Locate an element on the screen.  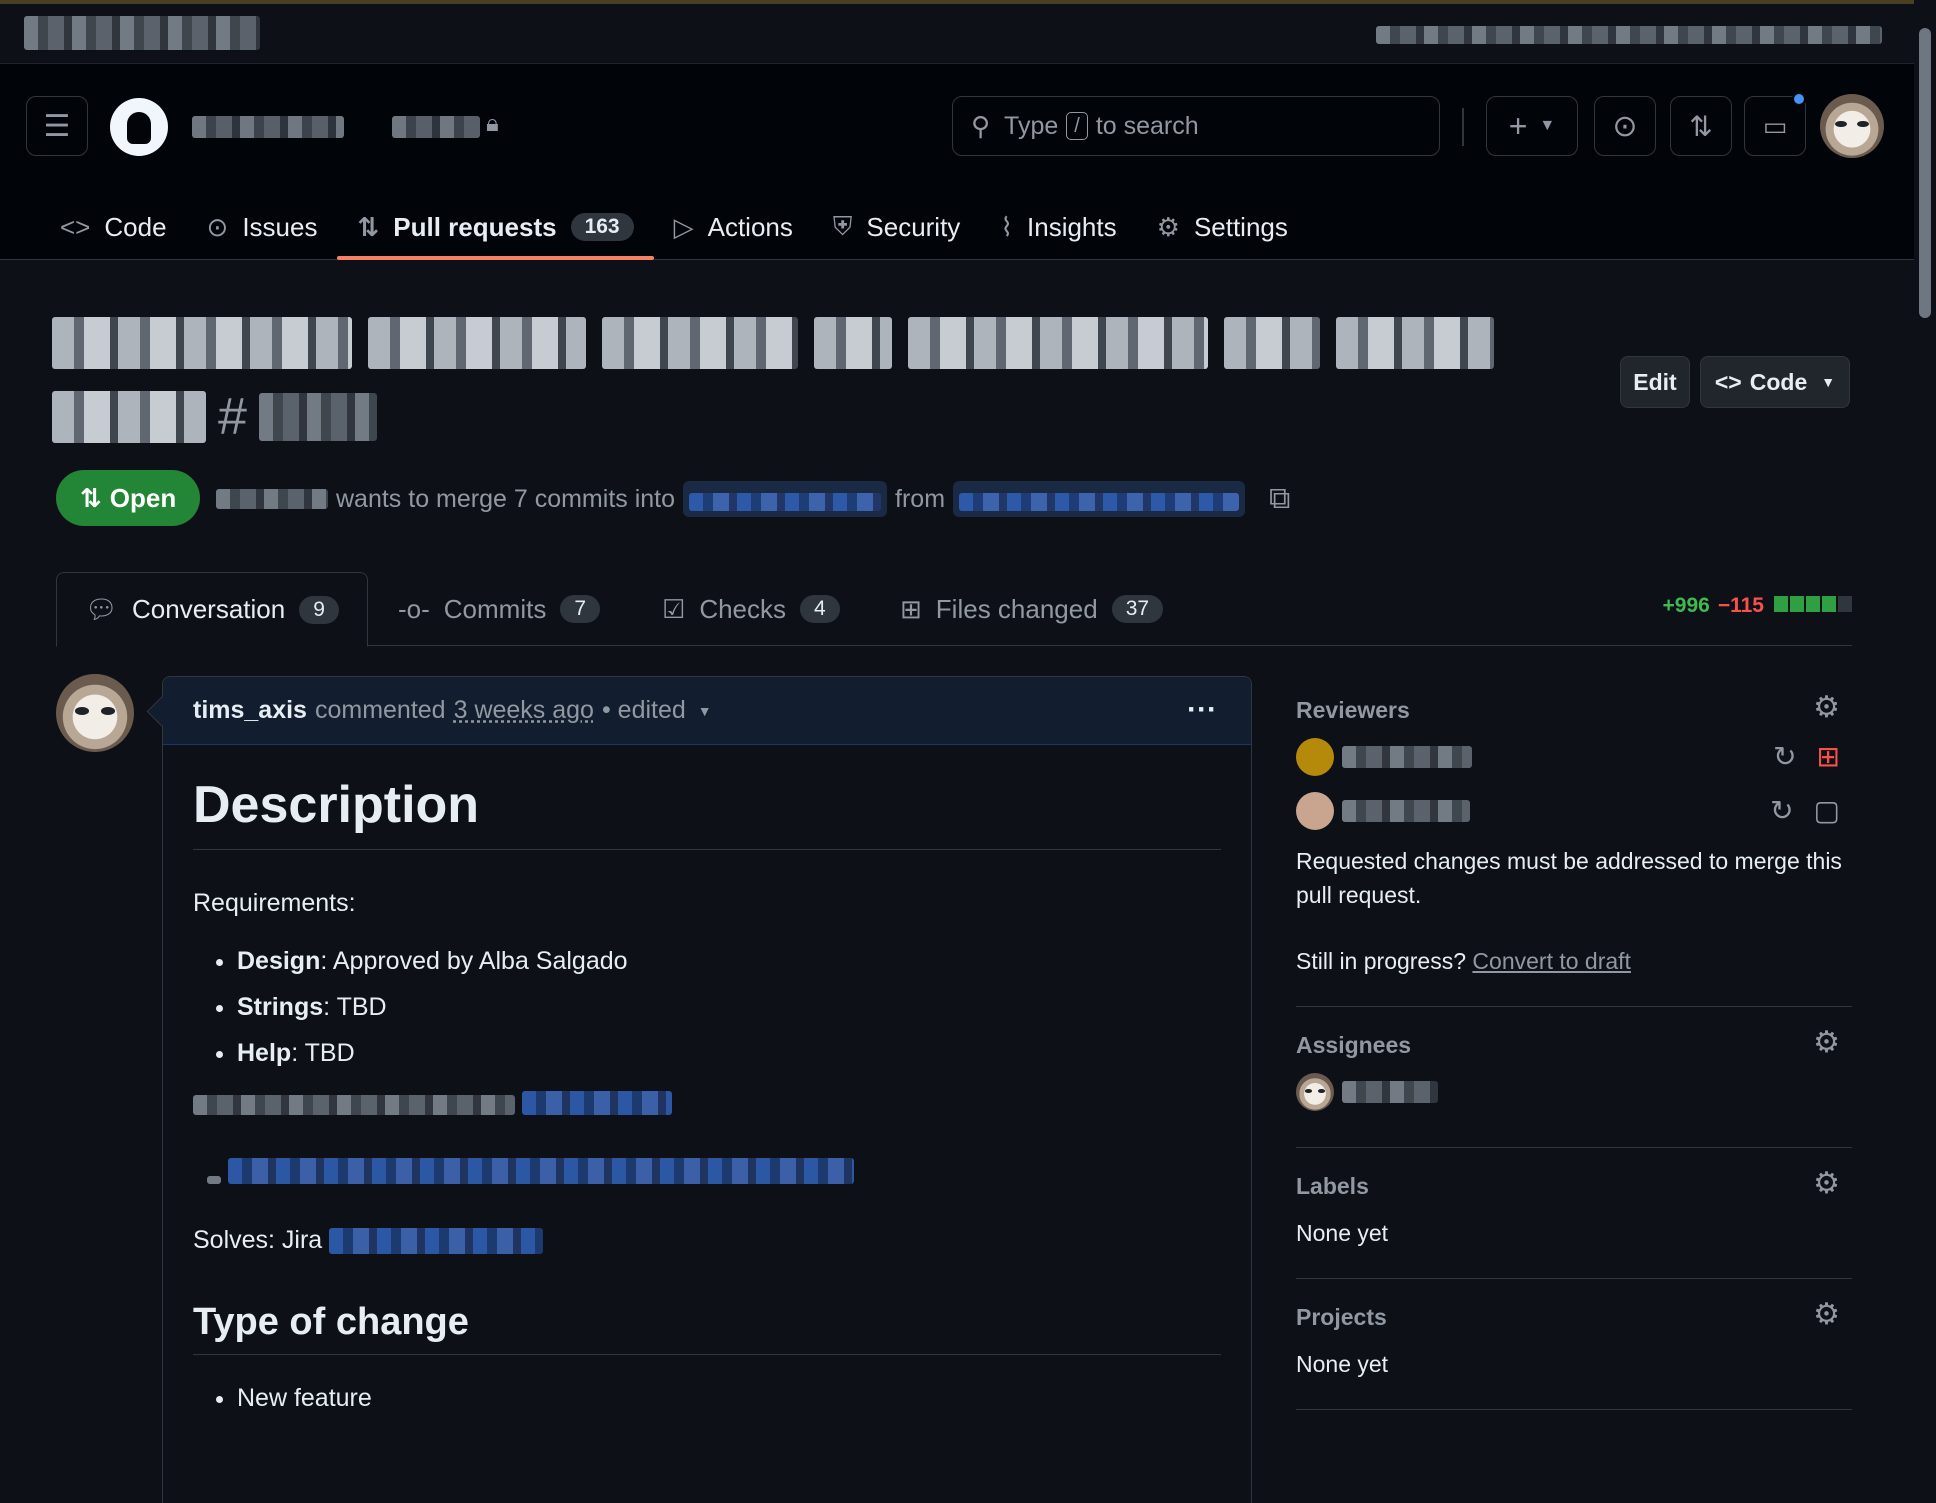
search-prefix: Type is located at coordinates (1031, 125).